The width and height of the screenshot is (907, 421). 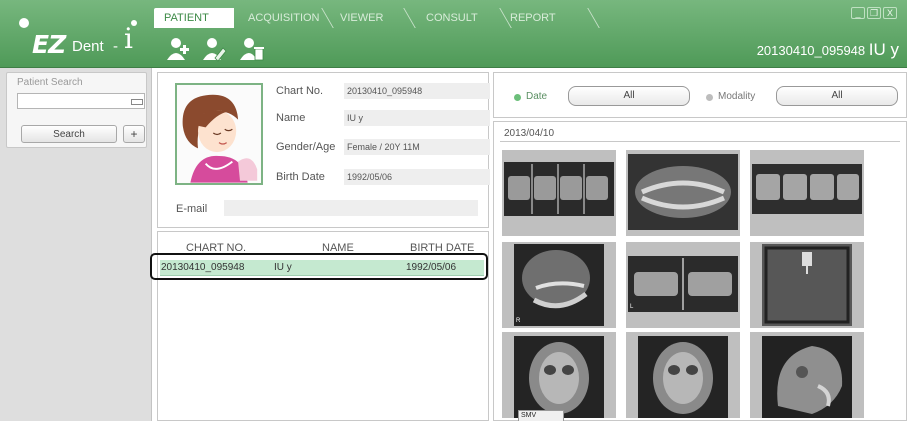 What do you see at coordinates (632, 307) in the screenshot?
I see `thumbnail-tag: L` at bounding box center [632, 307].